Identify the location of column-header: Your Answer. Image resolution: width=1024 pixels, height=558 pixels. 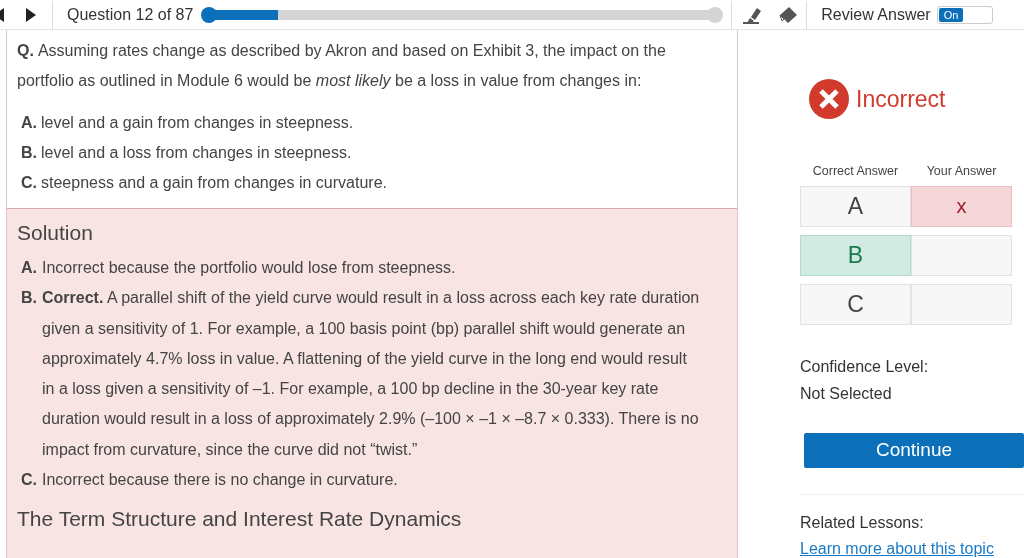
(961, 171).